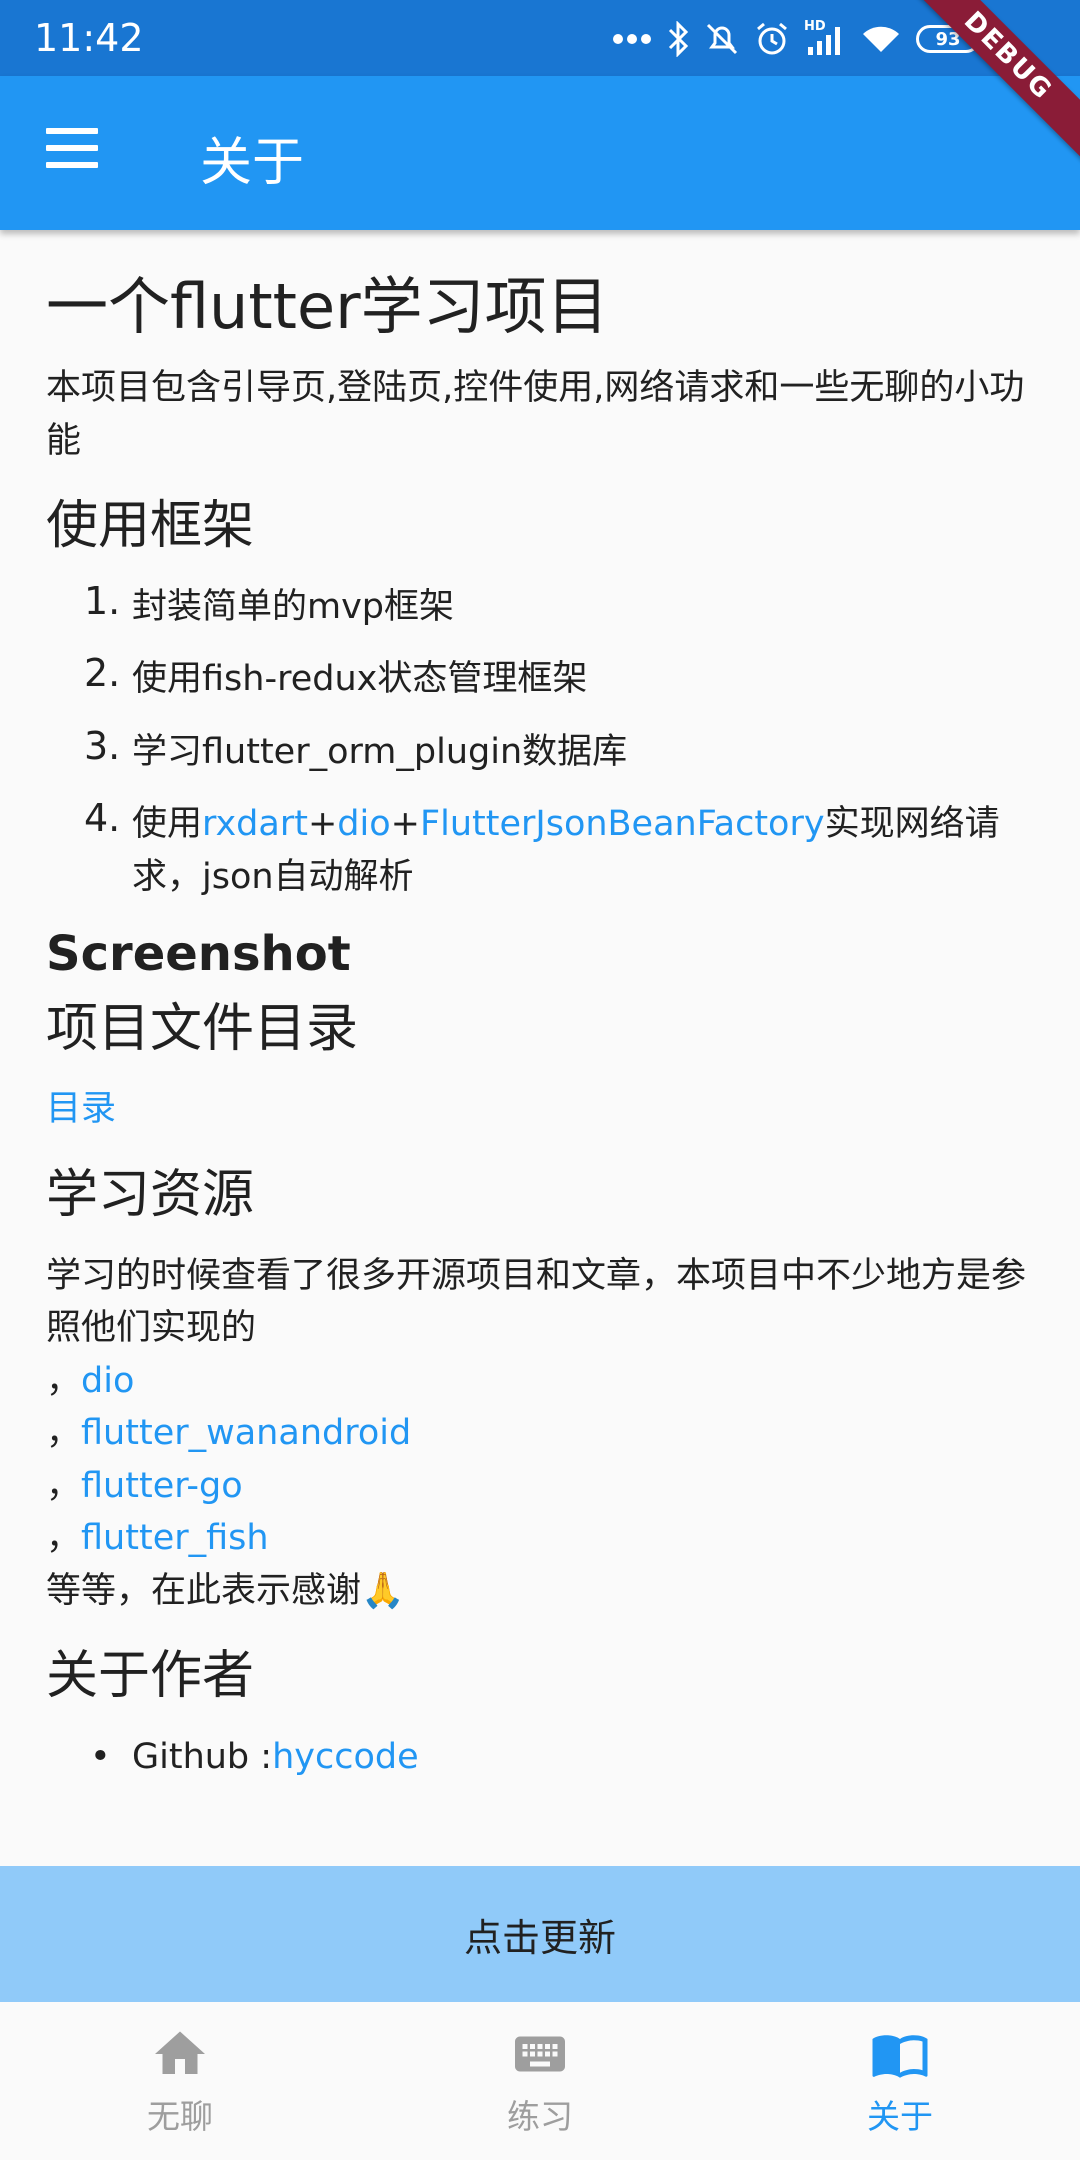 The image size is (1080, 2160). I want to click on list-item: 1. 封装简单的mvp框架, so click(555, 606).